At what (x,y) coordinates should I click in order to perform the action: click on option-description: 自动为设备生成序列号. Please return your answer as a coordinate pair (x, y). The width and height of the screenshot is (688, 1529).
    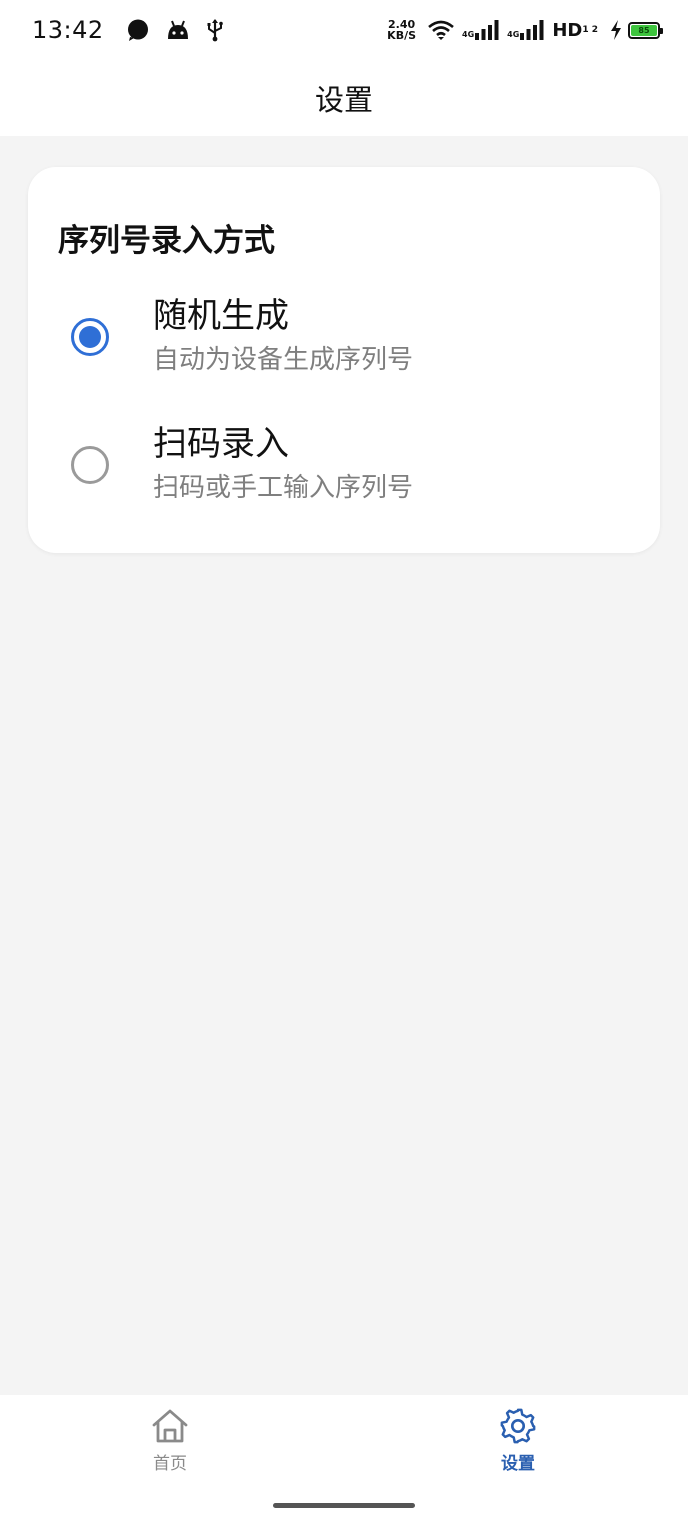
    Looking at the image, I should click on (283, 360).